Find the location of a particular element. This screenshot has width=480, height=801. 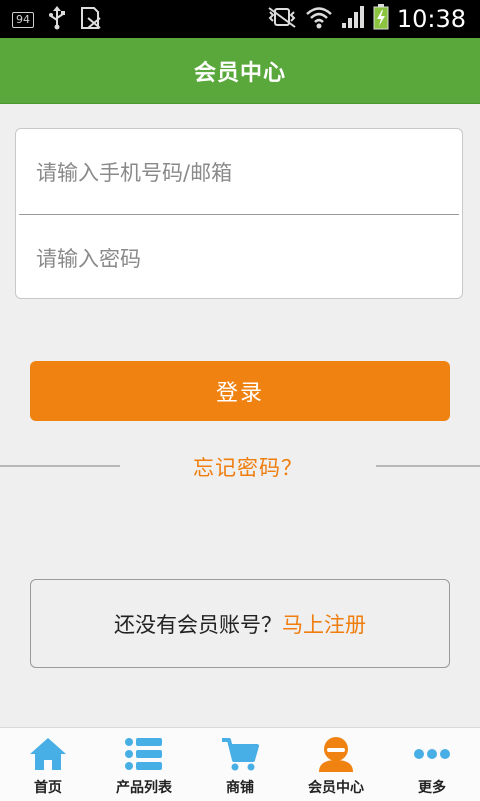

register-prompt: 还没有会员账号？ is located at coordinates (198, 624).